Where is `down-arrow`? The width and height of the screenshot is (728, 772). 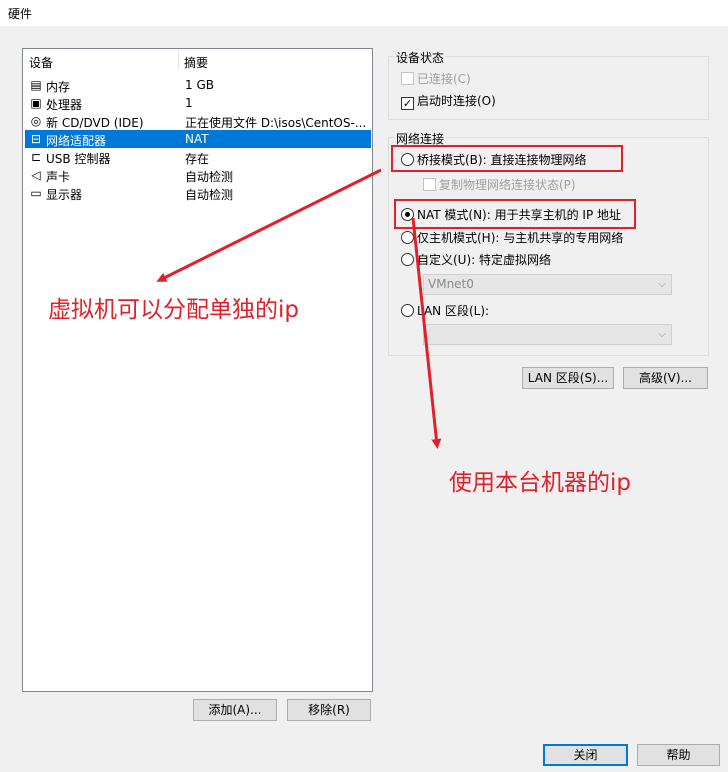
down-arrow is located at coordinates (426, 333).